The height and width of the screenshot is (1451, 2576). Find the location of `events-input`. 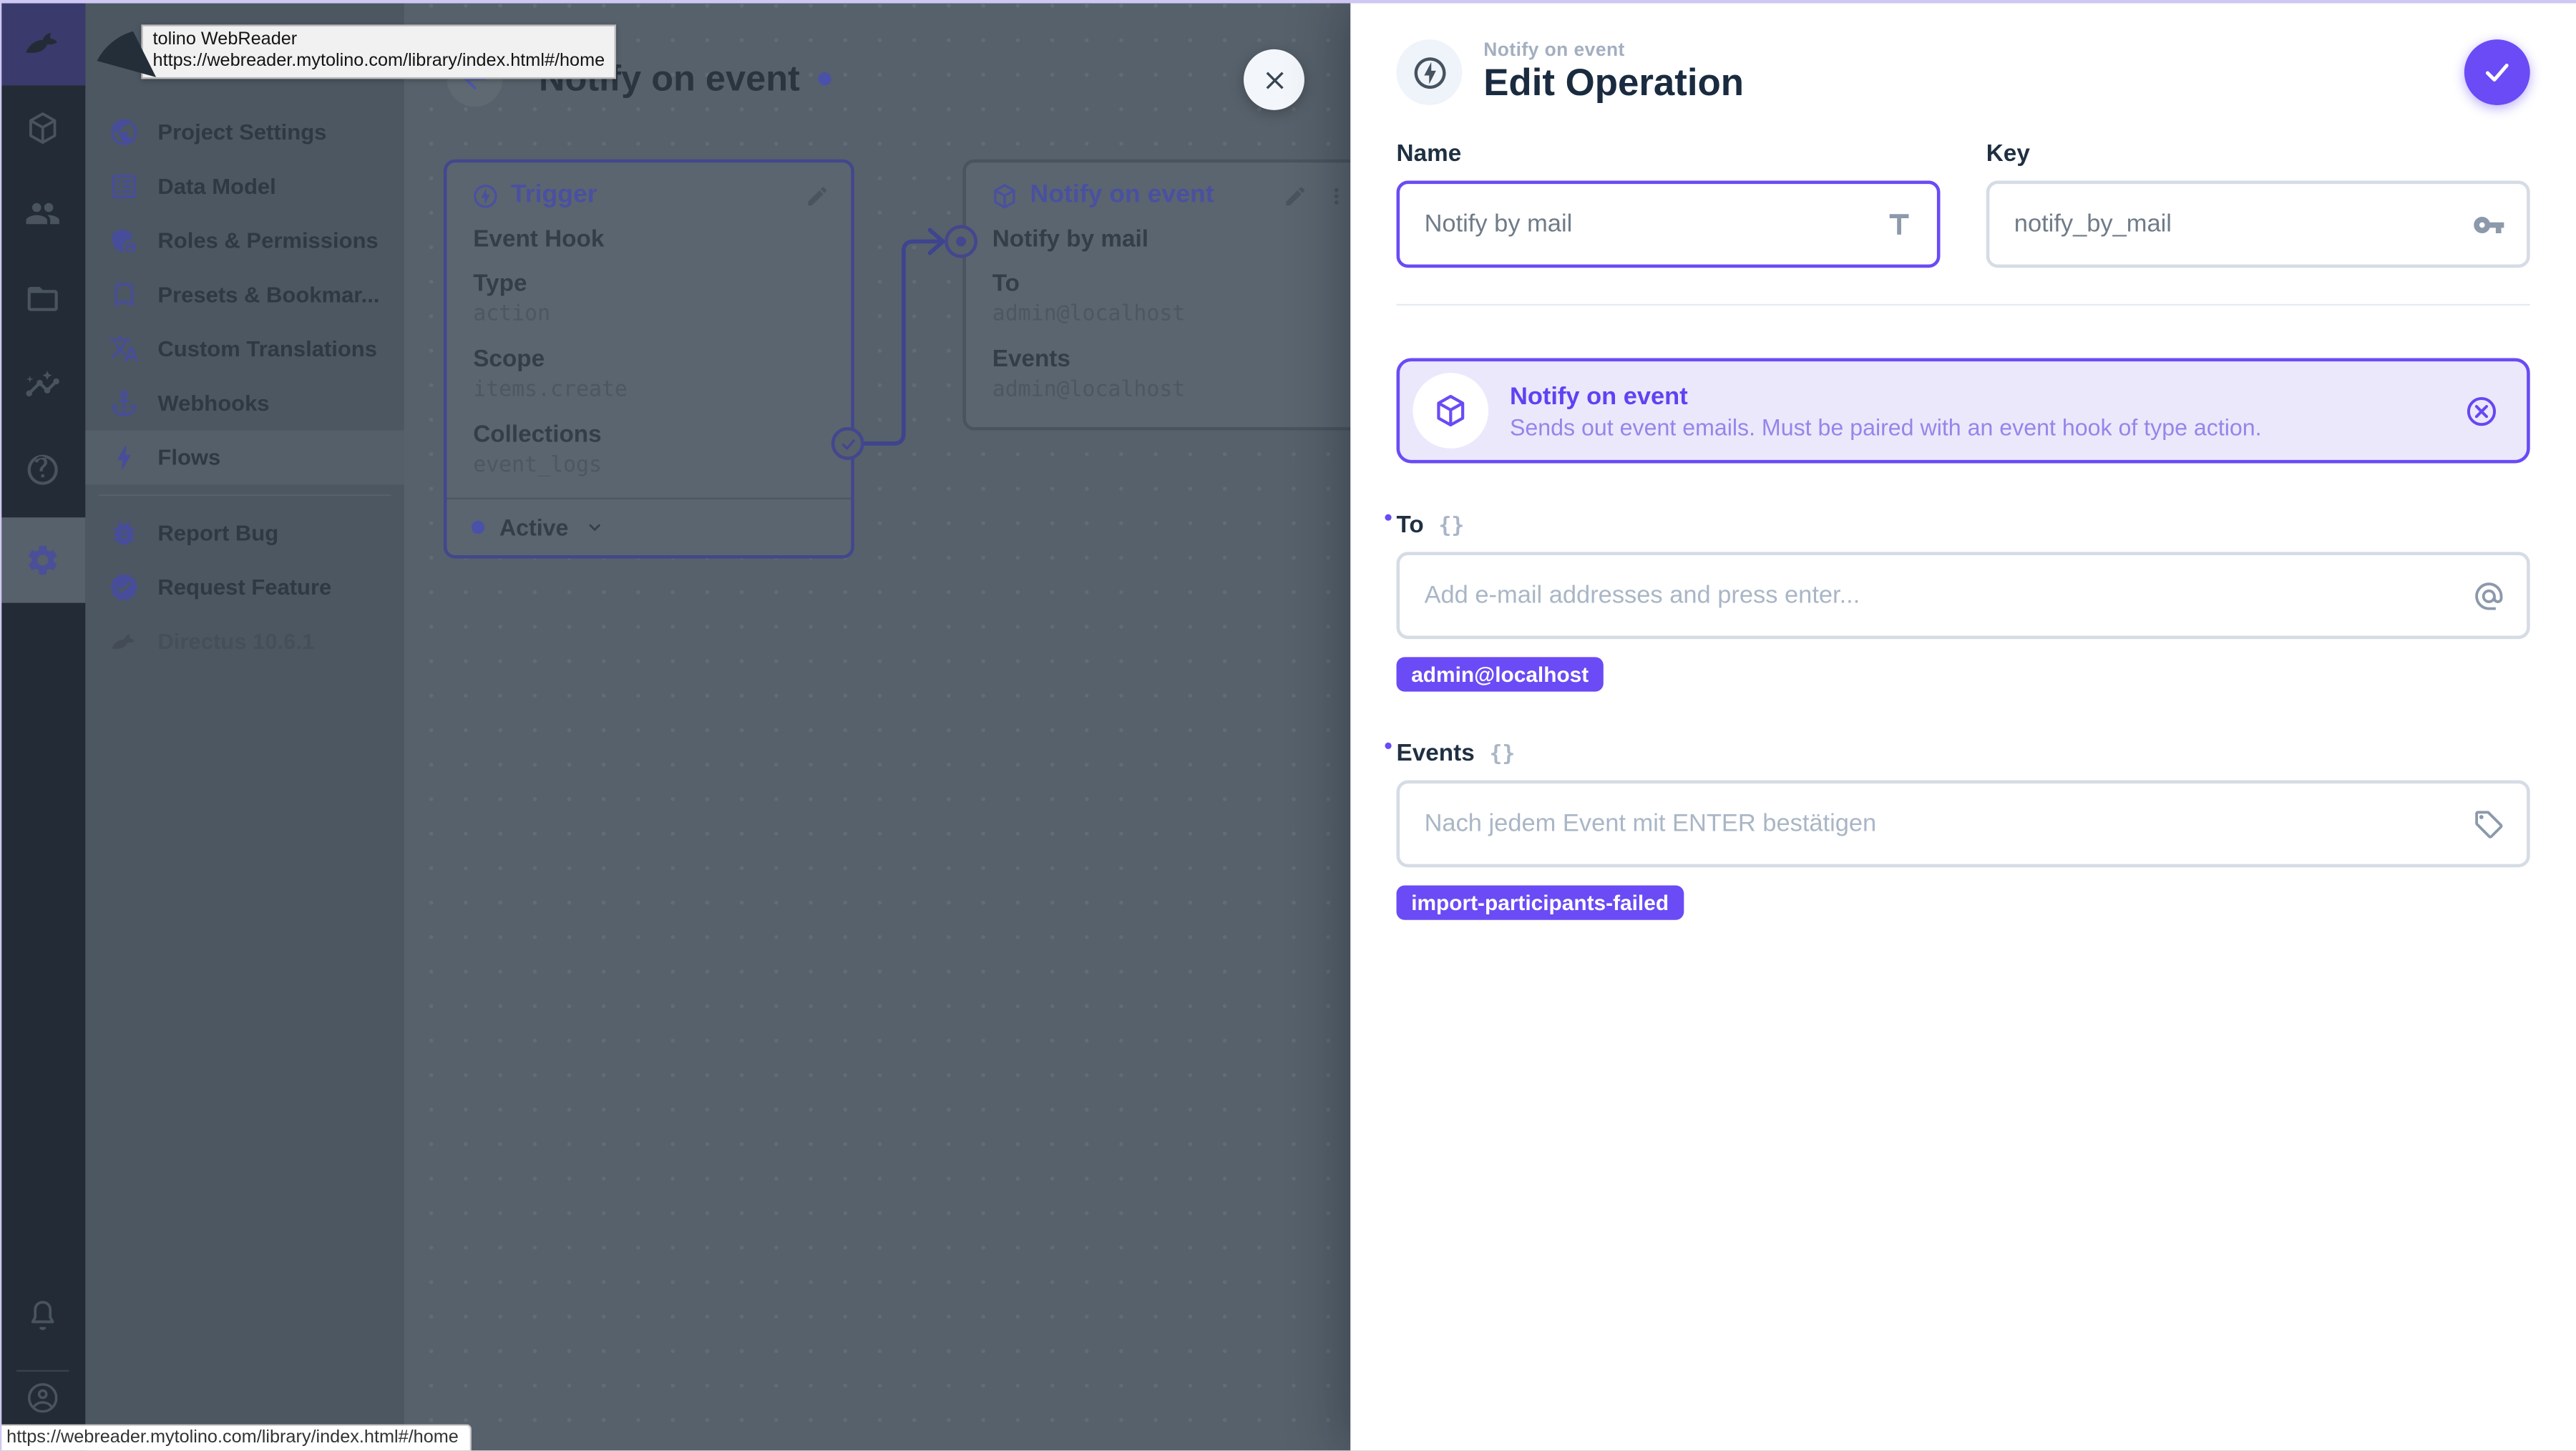

events-input is located at coordinates (1963, 824).